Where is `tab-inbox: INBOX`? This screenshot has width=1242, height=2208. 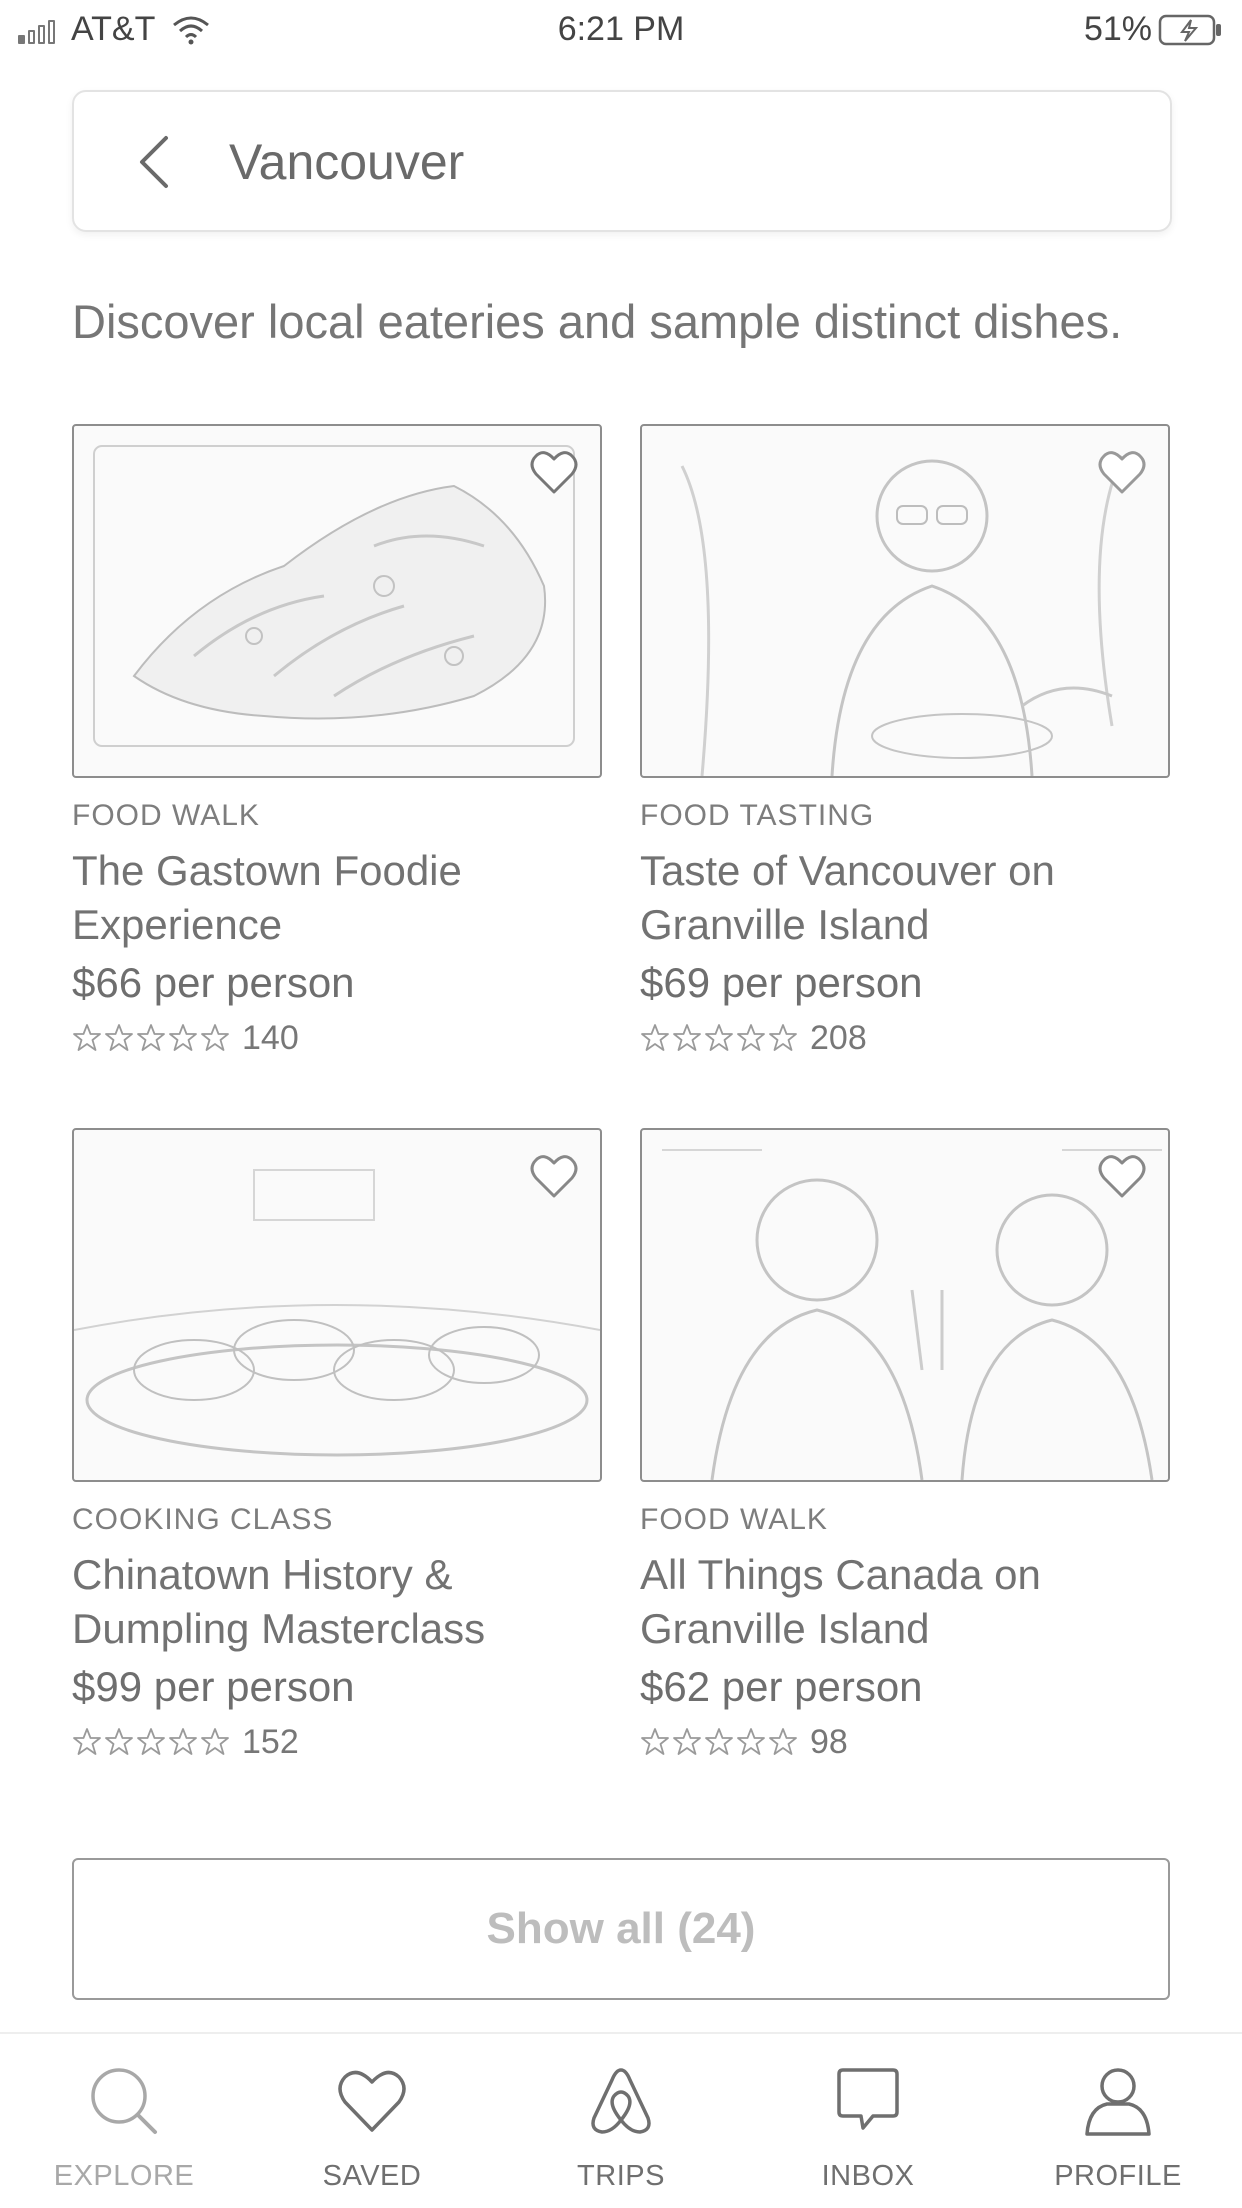
tab-inbox: INBOX is located at coordinates (868, 2121).